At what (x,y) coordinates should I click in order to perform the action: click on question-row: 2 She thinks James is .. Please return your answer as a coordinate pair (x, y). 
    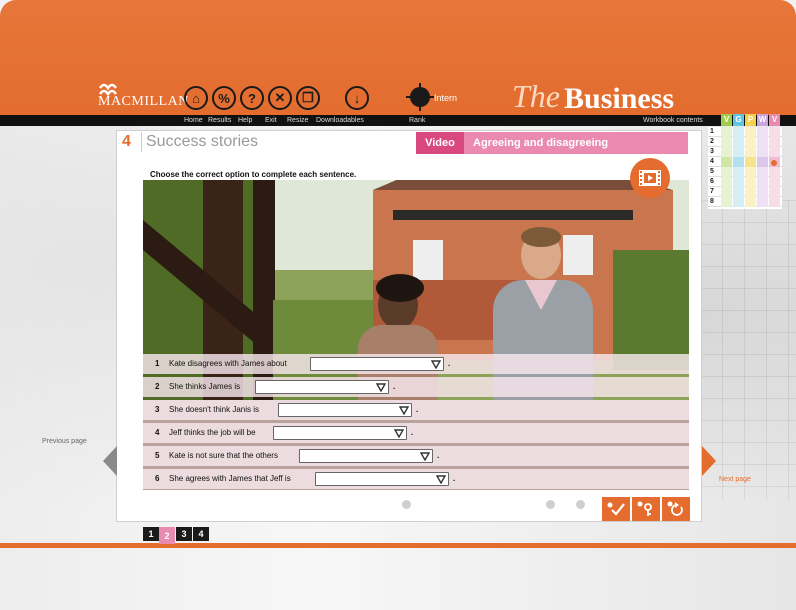
    Looking at the image, I should click on (416, 387).